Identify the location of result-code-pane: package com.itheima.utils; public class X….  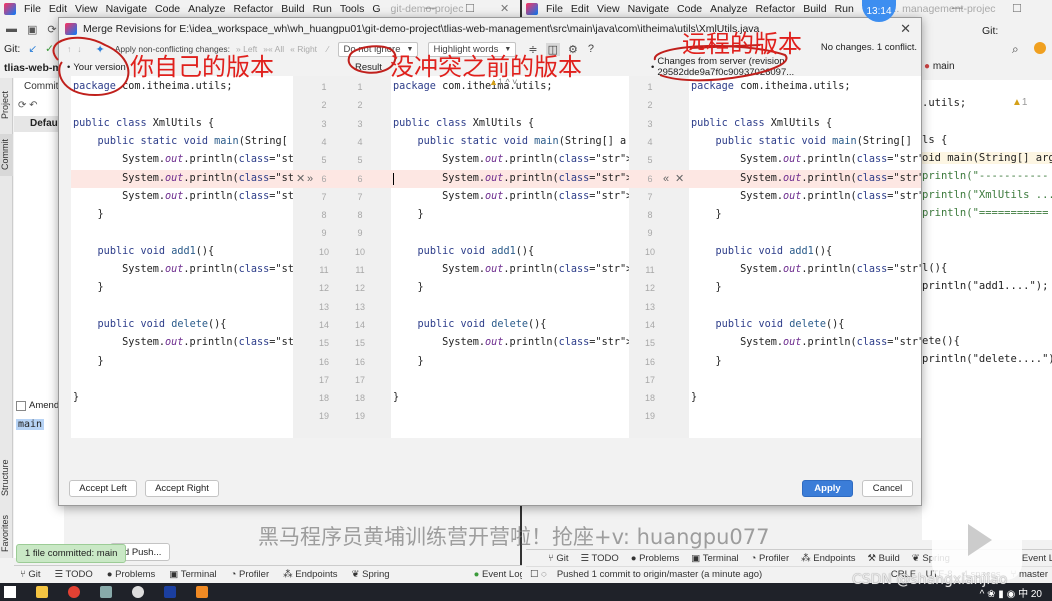
(510, 257).